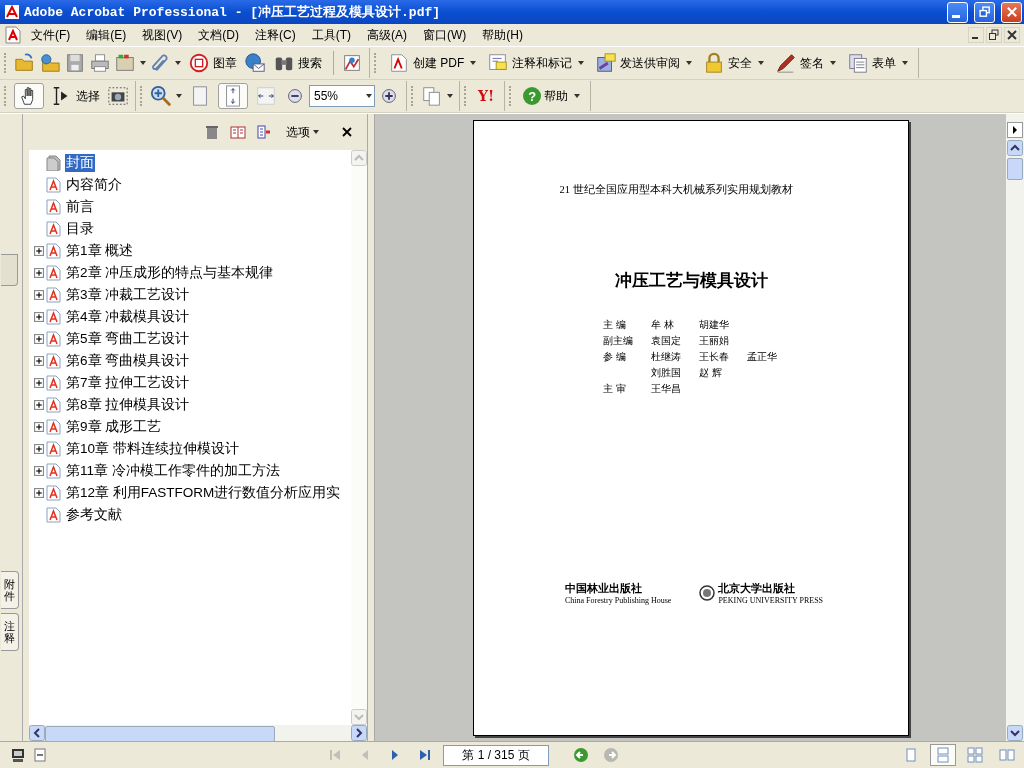 Image resolution: width=1024 pixels, height=768 pixels. I want to click on restore-icon, so click(994, 35).